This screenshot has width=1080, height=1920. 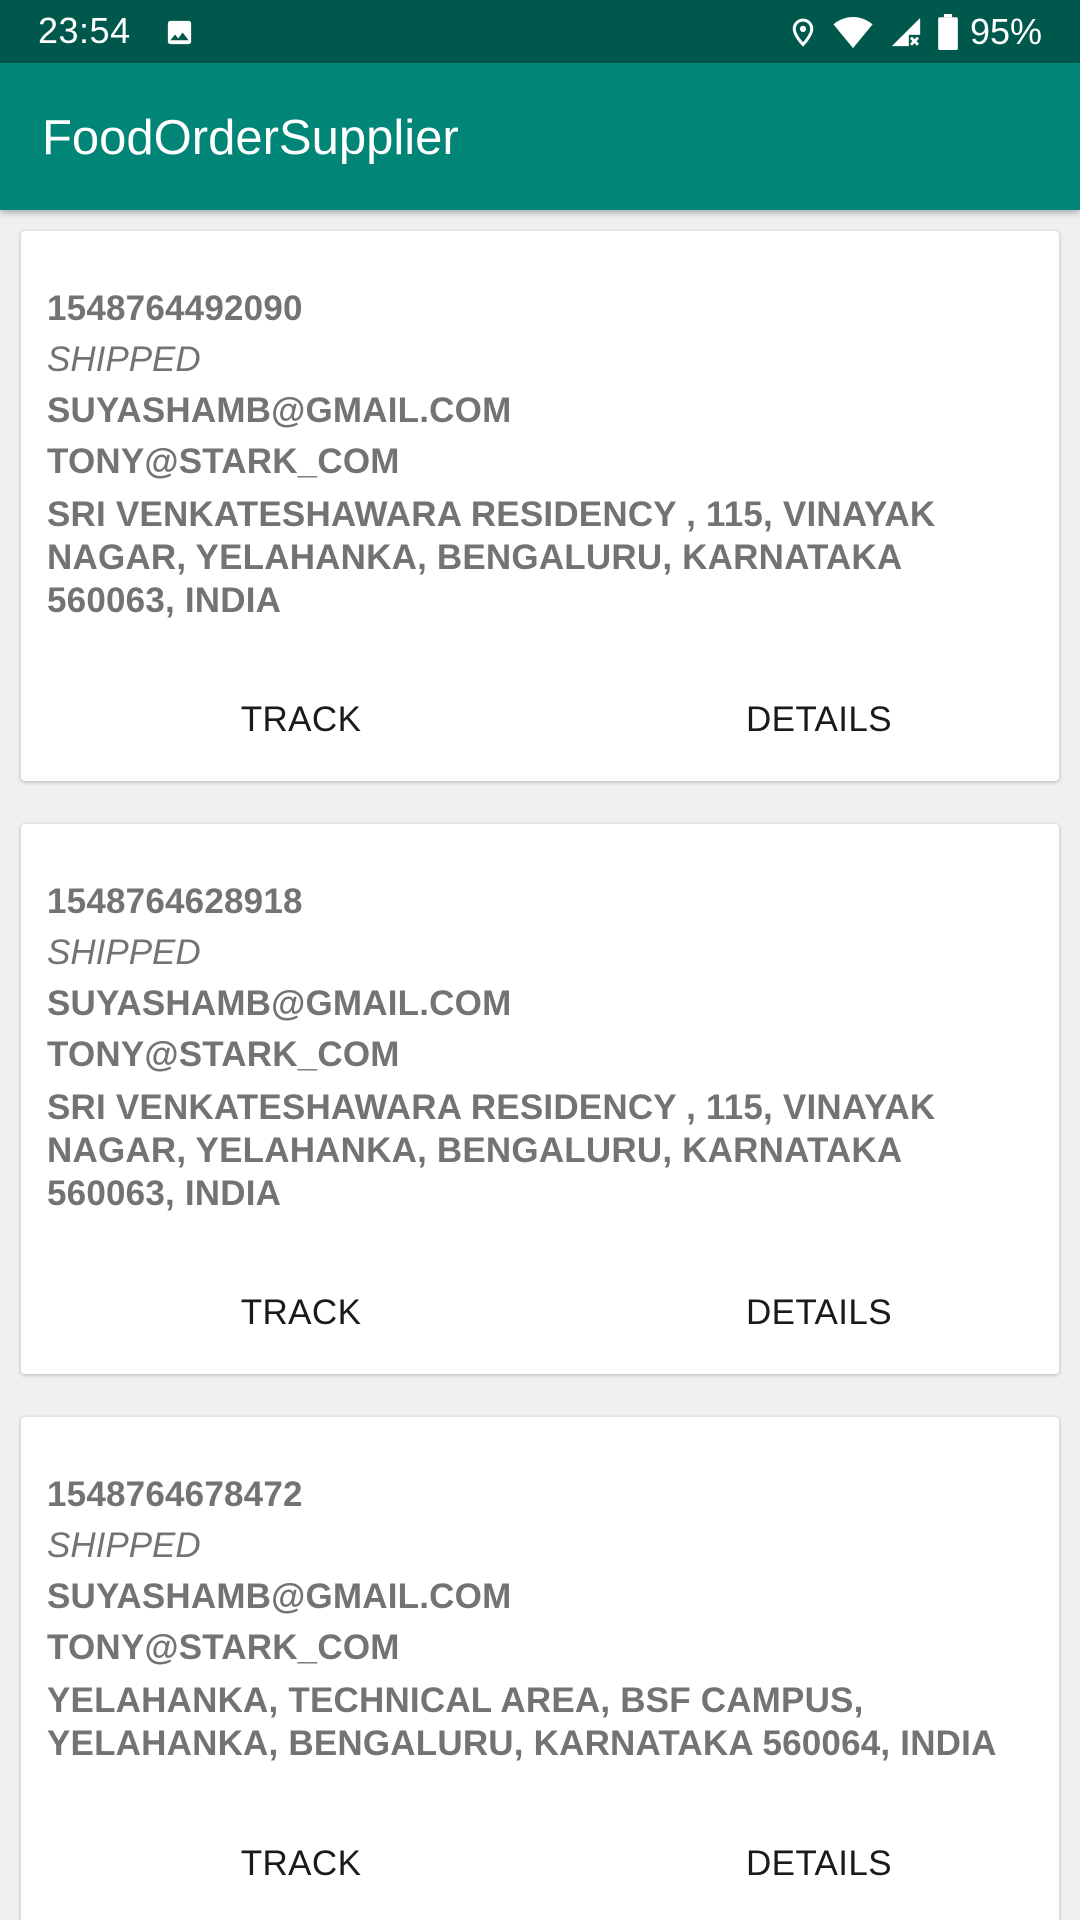 I want to click on status-time: 23:54, so click(x=84, y=30).